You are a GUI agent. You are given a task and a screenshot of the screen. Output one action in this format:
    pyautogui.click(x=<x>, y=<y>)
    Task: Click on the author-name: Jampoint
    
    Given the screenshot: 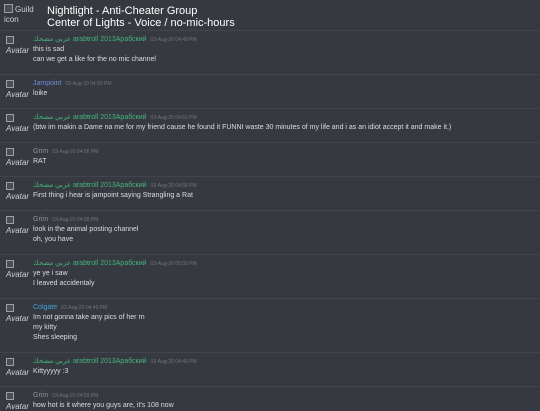 What is the action you would take?
    pyautogui.click(x=47, y=83)
    